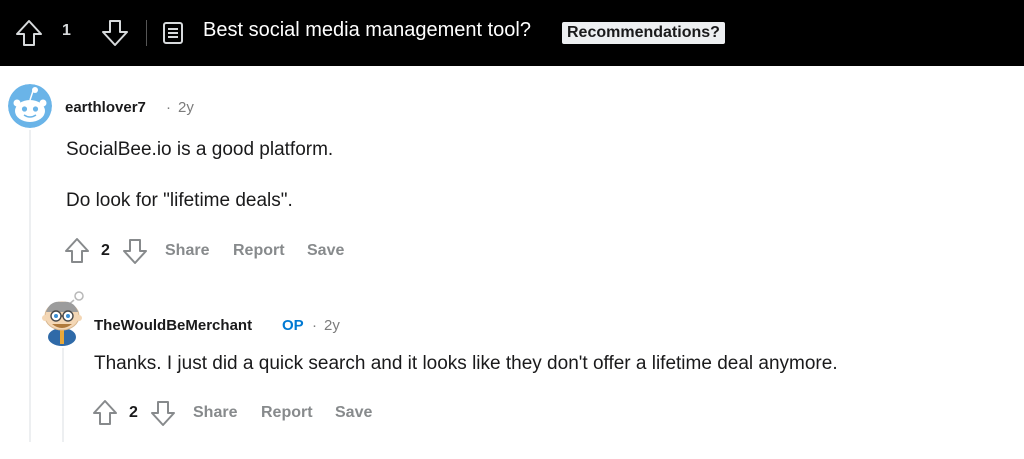 The width and height of the screenshot is (1024, 459). Describe the element at coordinates (200, 149) in the screenshot. I see `comment-paragraph: SocialBee.io is a good platform.` at that location.